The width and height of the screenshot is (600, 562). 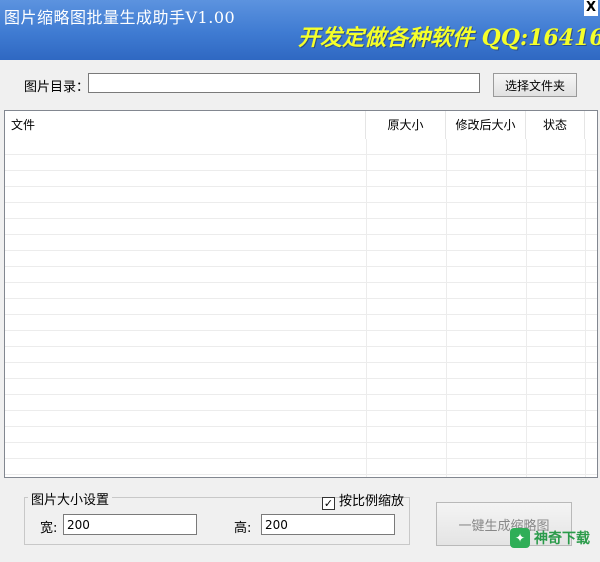 What do you see at coordinates (406, 125) in the screenshot?
I see `column-header-original-size: 原大小` at bounding box center [406, 125].